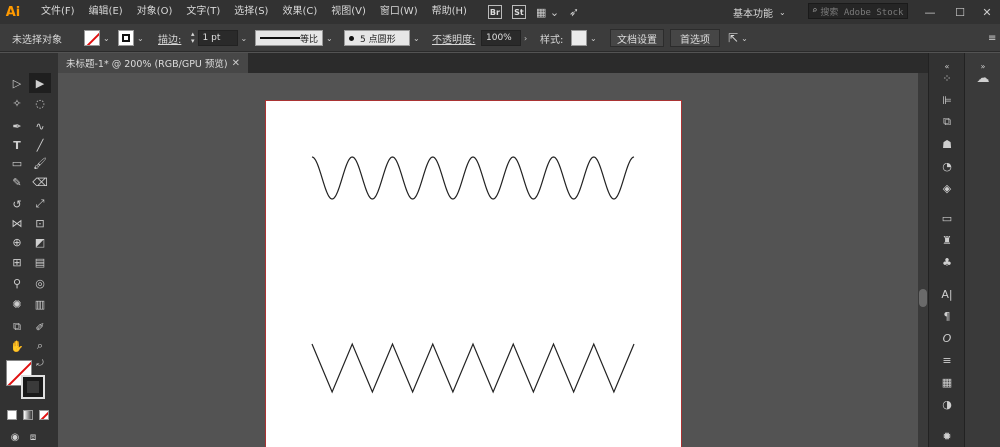  Describe the element at coordinates (33, 437) in the screenshot. I see `screen-mode-icon: ⧈` at that location.